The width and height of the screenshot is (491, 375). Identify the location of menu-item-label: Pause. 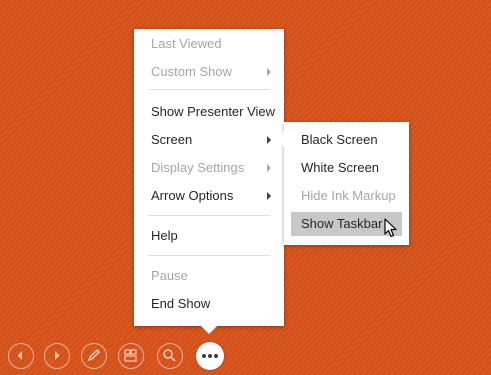
(169, 275).